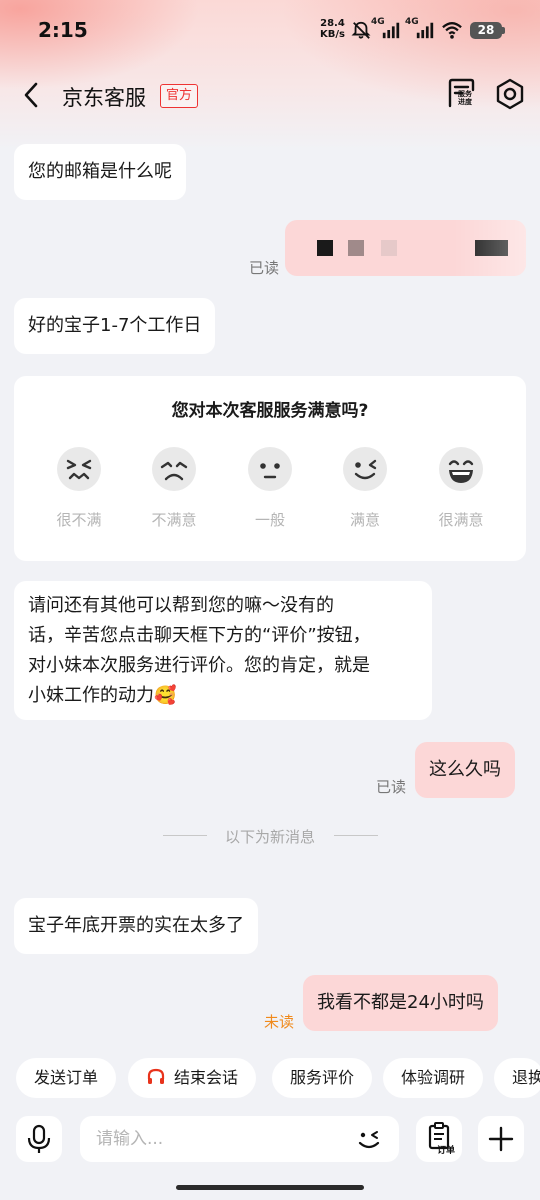 Image resolution: width=540 pixels, height=1200 pixels. What do you see at coordinates (174, 469) in the screenshot?
I see `sad-face-icon` at bounding box center [174, 469].